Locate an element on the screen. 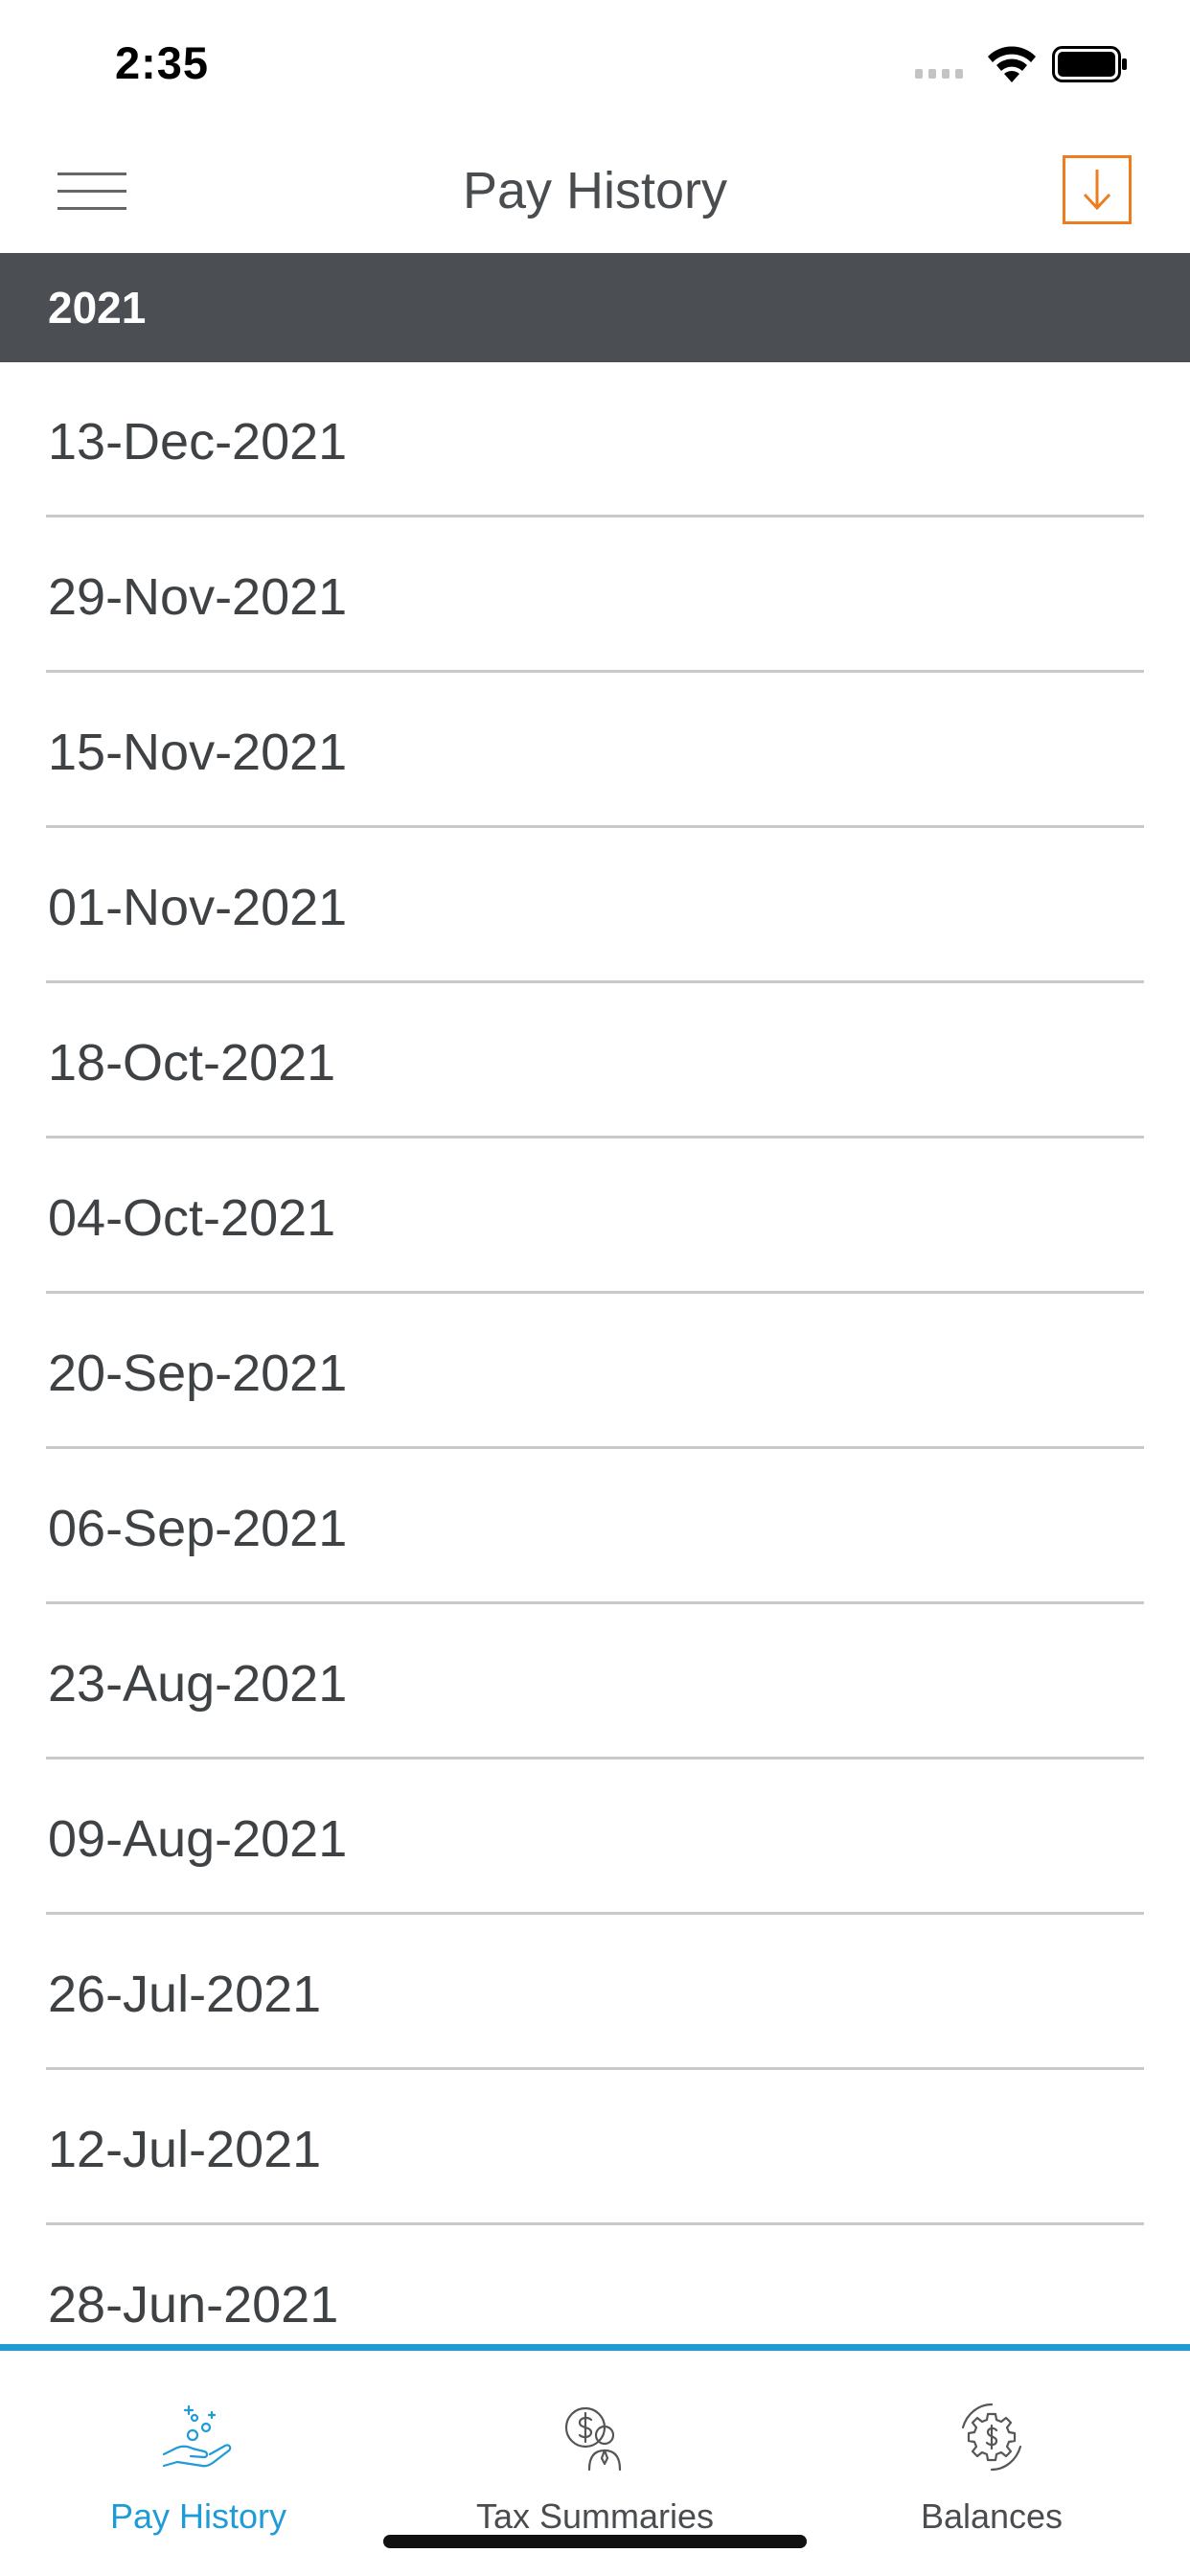 The image size is (1190, 2576). tab-label: Pay History is located at coordinates (198, 2516).